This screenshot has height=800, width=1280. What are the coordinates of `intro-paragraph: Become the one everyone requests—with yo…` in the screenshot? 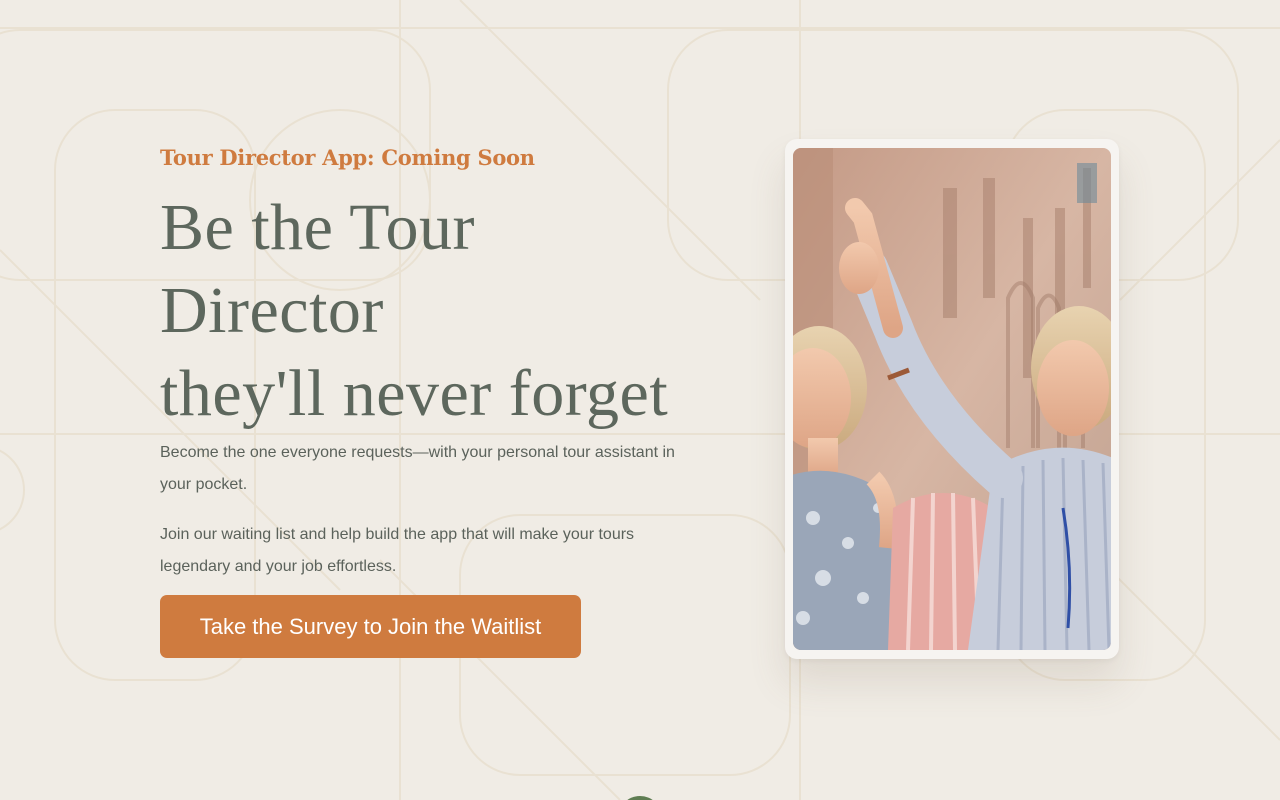 It's located at (417, 468).